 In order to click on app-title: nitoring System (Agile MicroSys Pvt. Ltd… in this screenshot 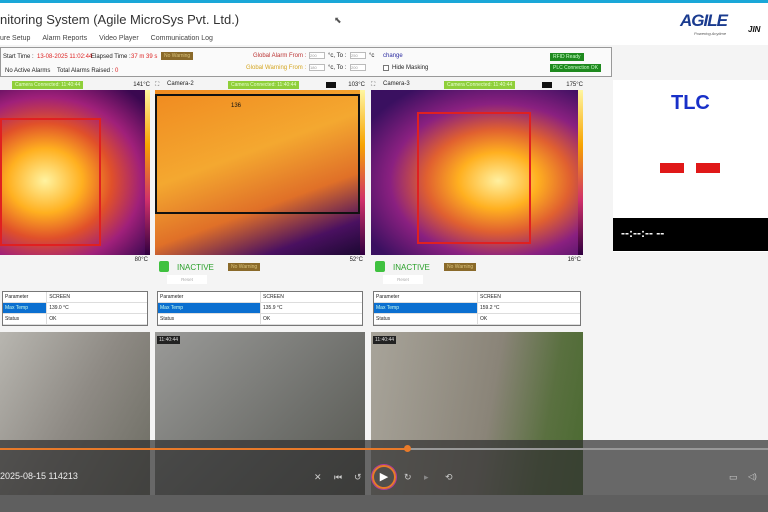, I will do `click(120, 19)`.